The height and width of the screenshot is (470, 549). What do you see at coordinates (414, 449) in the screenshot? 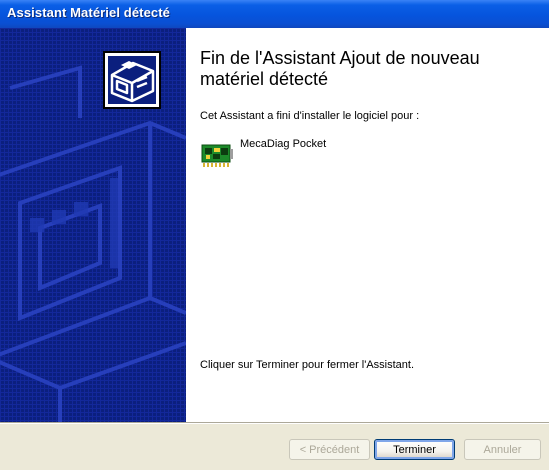
I see `finish-button: Terminer` at bounding box center [414, 449].